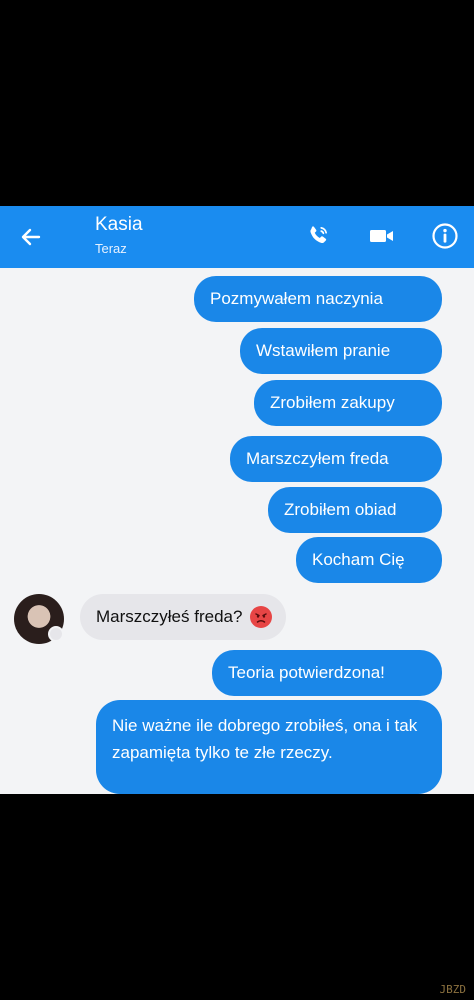 The image size is (474, 1000). What do you see at coordinates (336, 459) in the screenshot?
I see `message-outgoing: Marszczyłem freda` at bounding box center [336, 459].